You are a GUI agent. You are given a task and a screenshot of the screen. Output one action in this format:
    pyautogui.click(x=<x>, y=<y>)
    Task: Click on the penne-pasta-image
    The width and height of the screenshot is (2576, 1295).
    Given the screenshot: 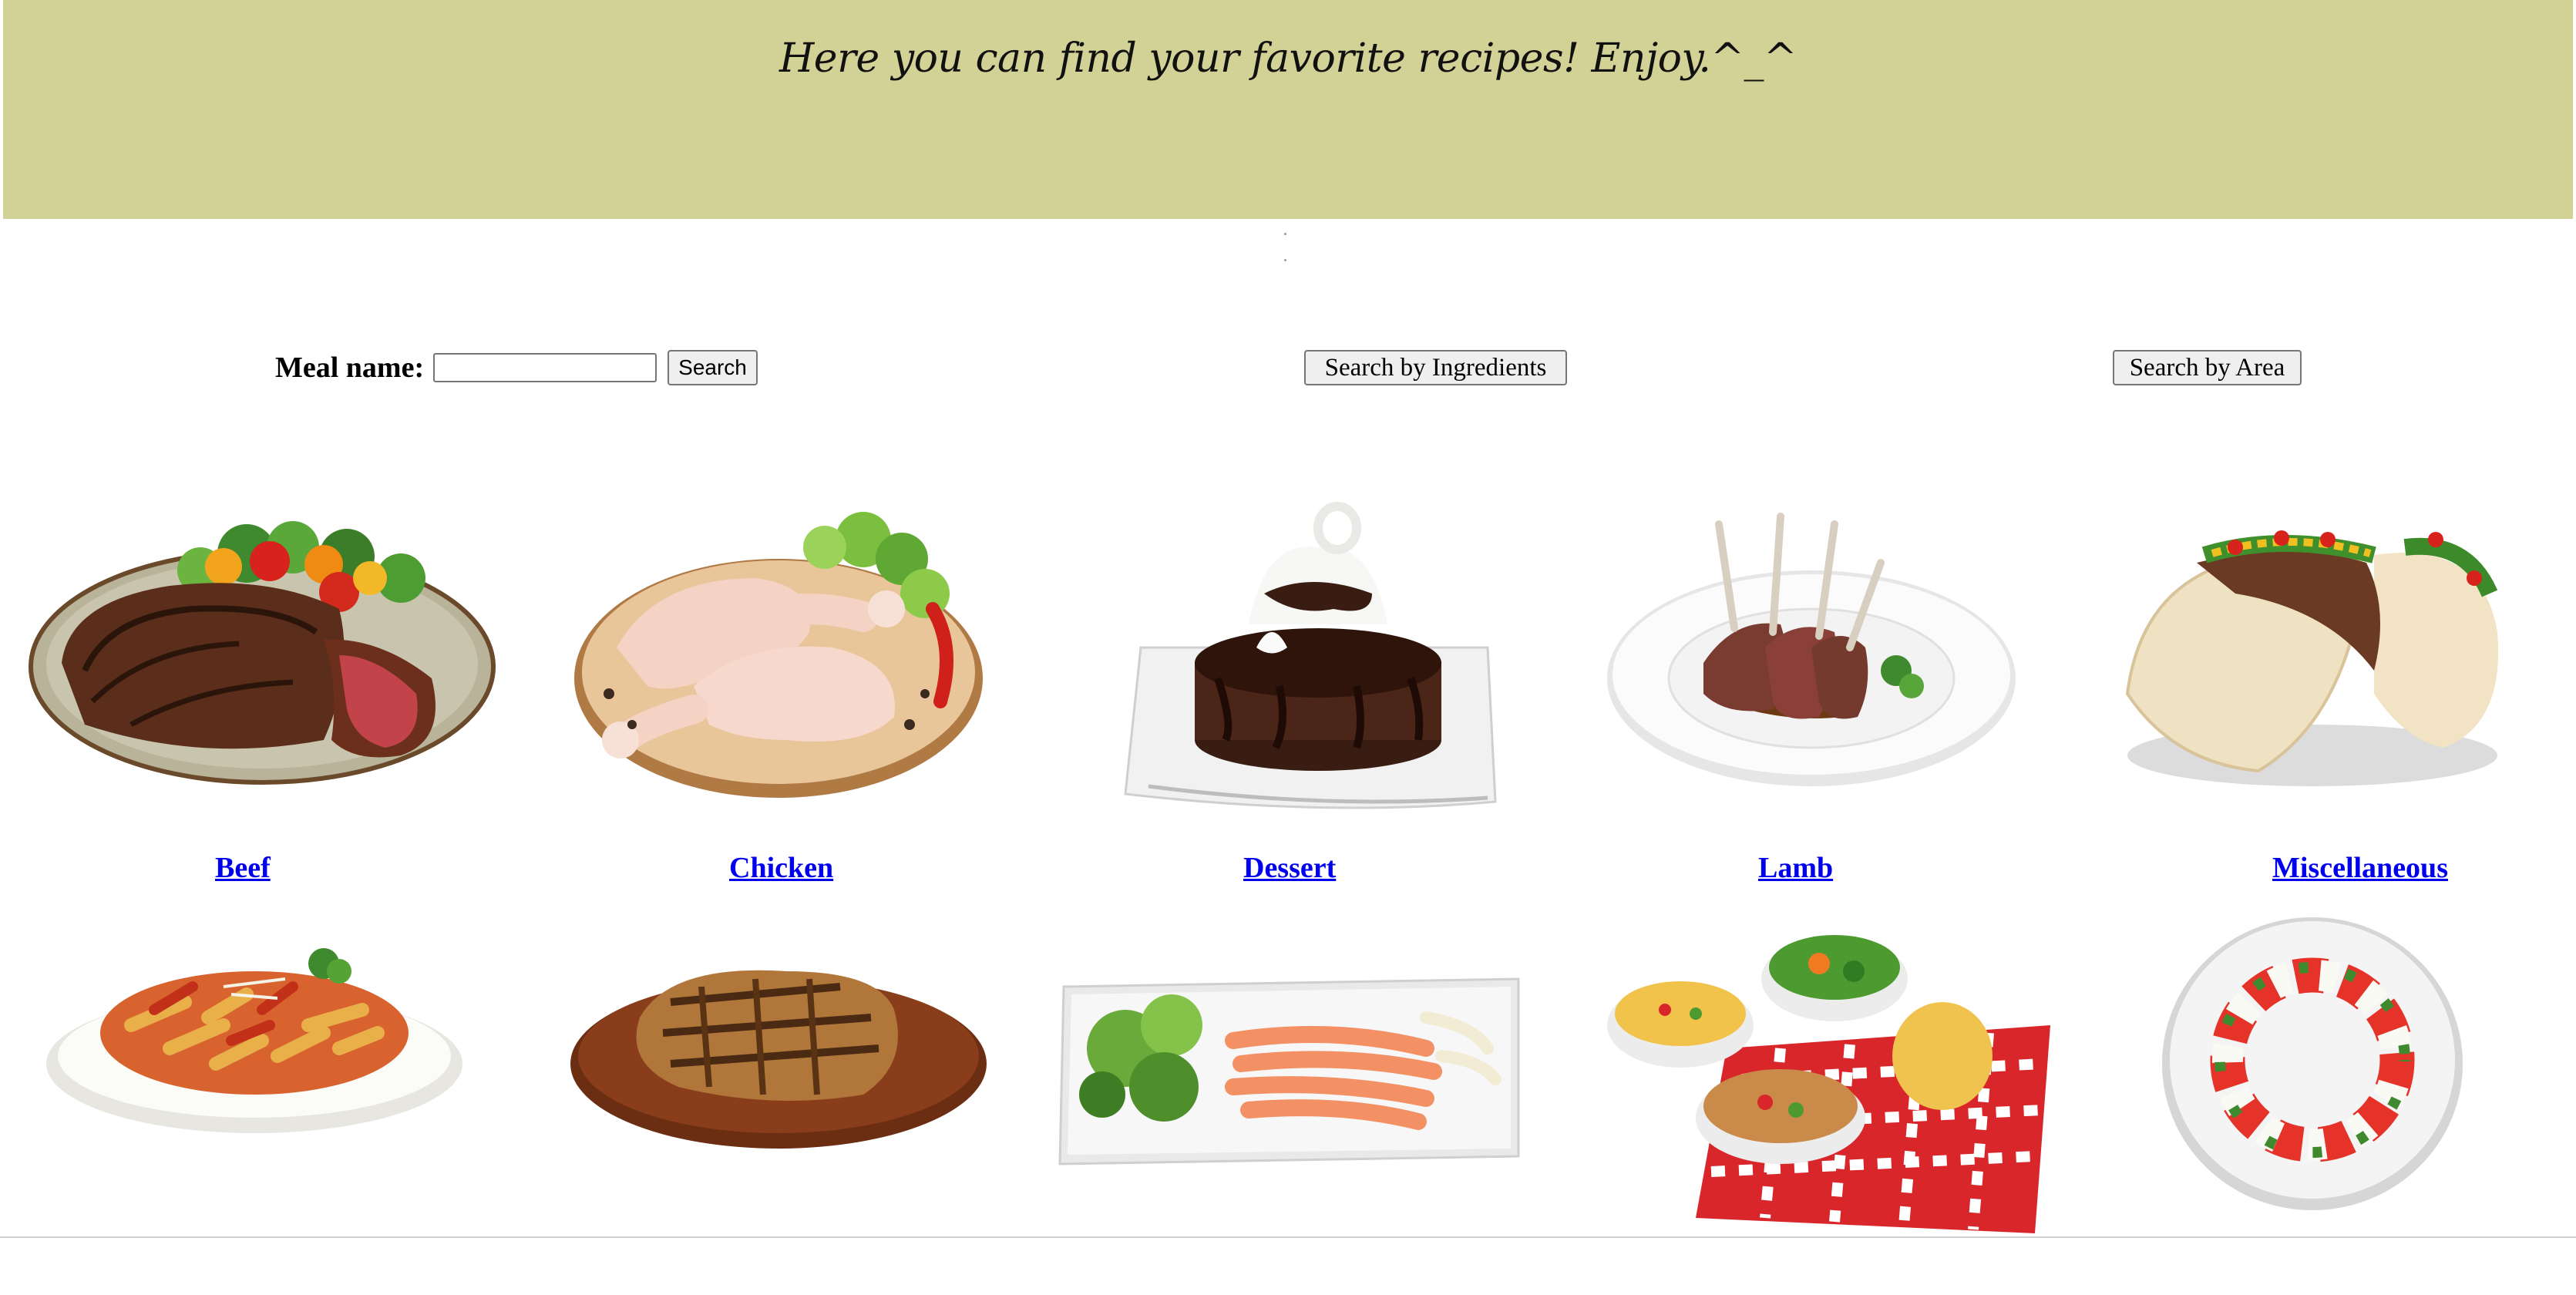 What is the action you would take?
    pyautogui.click(x=277, y=1076)
    